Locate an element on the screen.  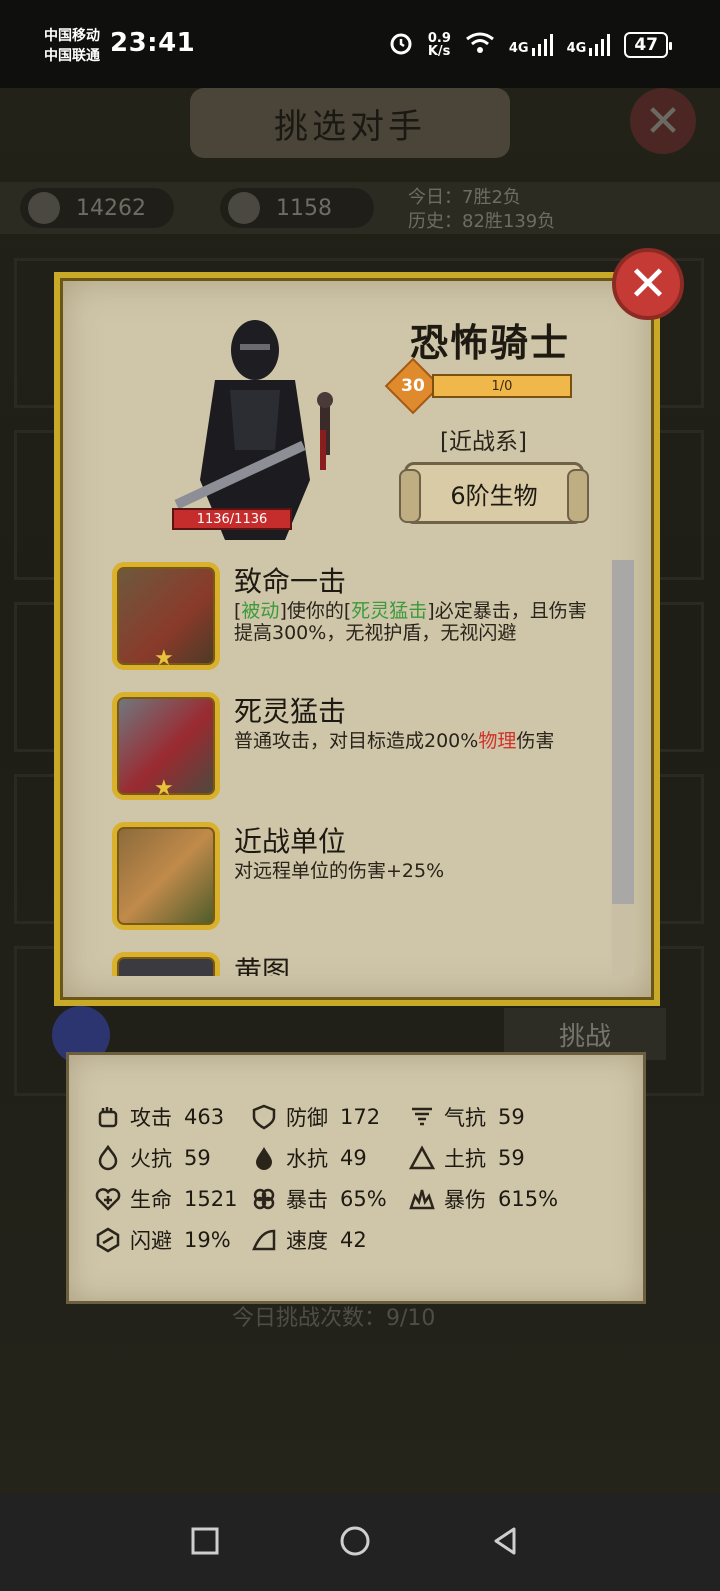
fist-icon is located at coordinates (108, 1117).